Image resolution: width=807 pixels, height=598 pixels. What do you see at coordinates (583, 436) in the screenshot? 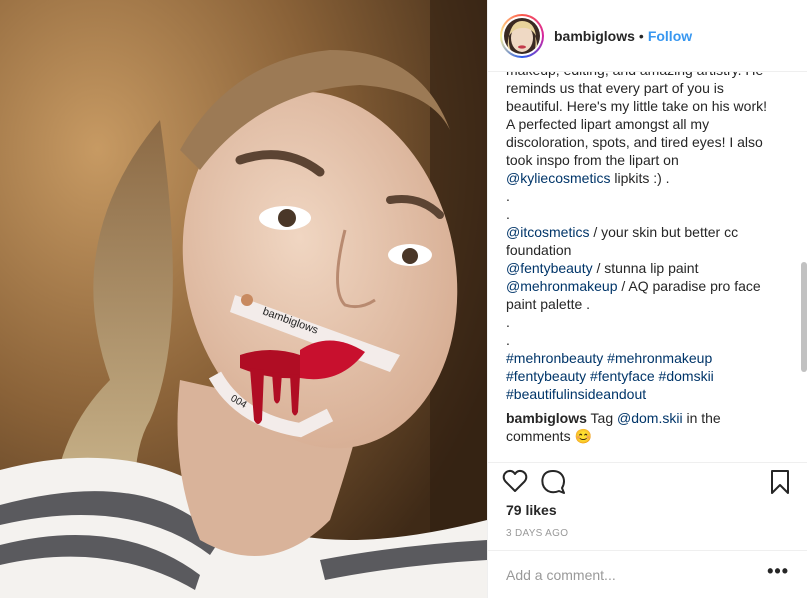
I see `smile-emoji: 😊` at bounding box center [583, 436].